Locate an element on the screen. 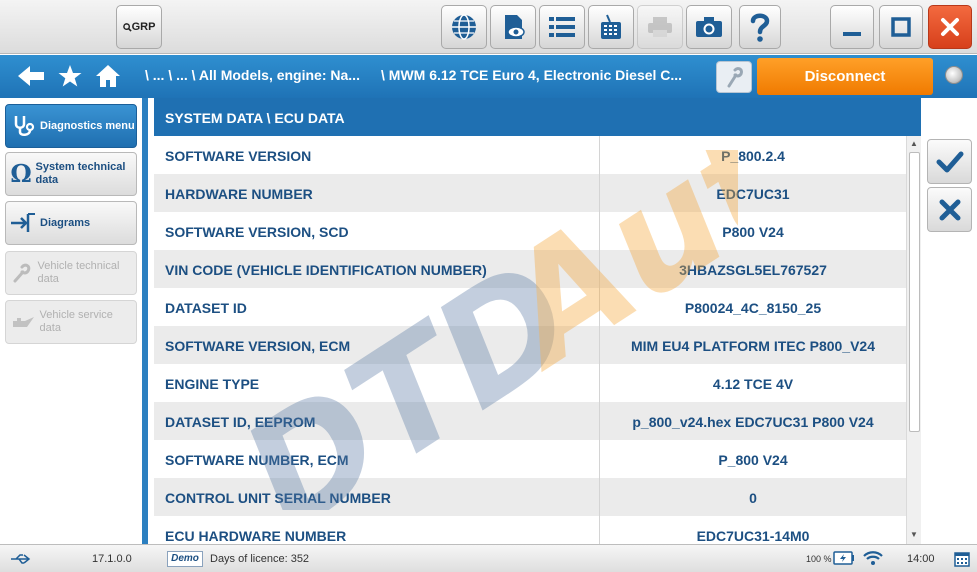 This screenshot has width=977, height=572. calculator-button is located at coordinates (611, 27).